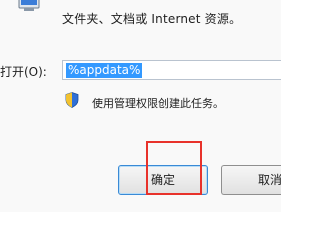 The height and width of the screenshot is (240, 320). What do you see at coordinates (158, 103) in the screenshot?
I see `admin-privilege-note: 使用管理权限创建此任务。` at bounding box center [158, 103].